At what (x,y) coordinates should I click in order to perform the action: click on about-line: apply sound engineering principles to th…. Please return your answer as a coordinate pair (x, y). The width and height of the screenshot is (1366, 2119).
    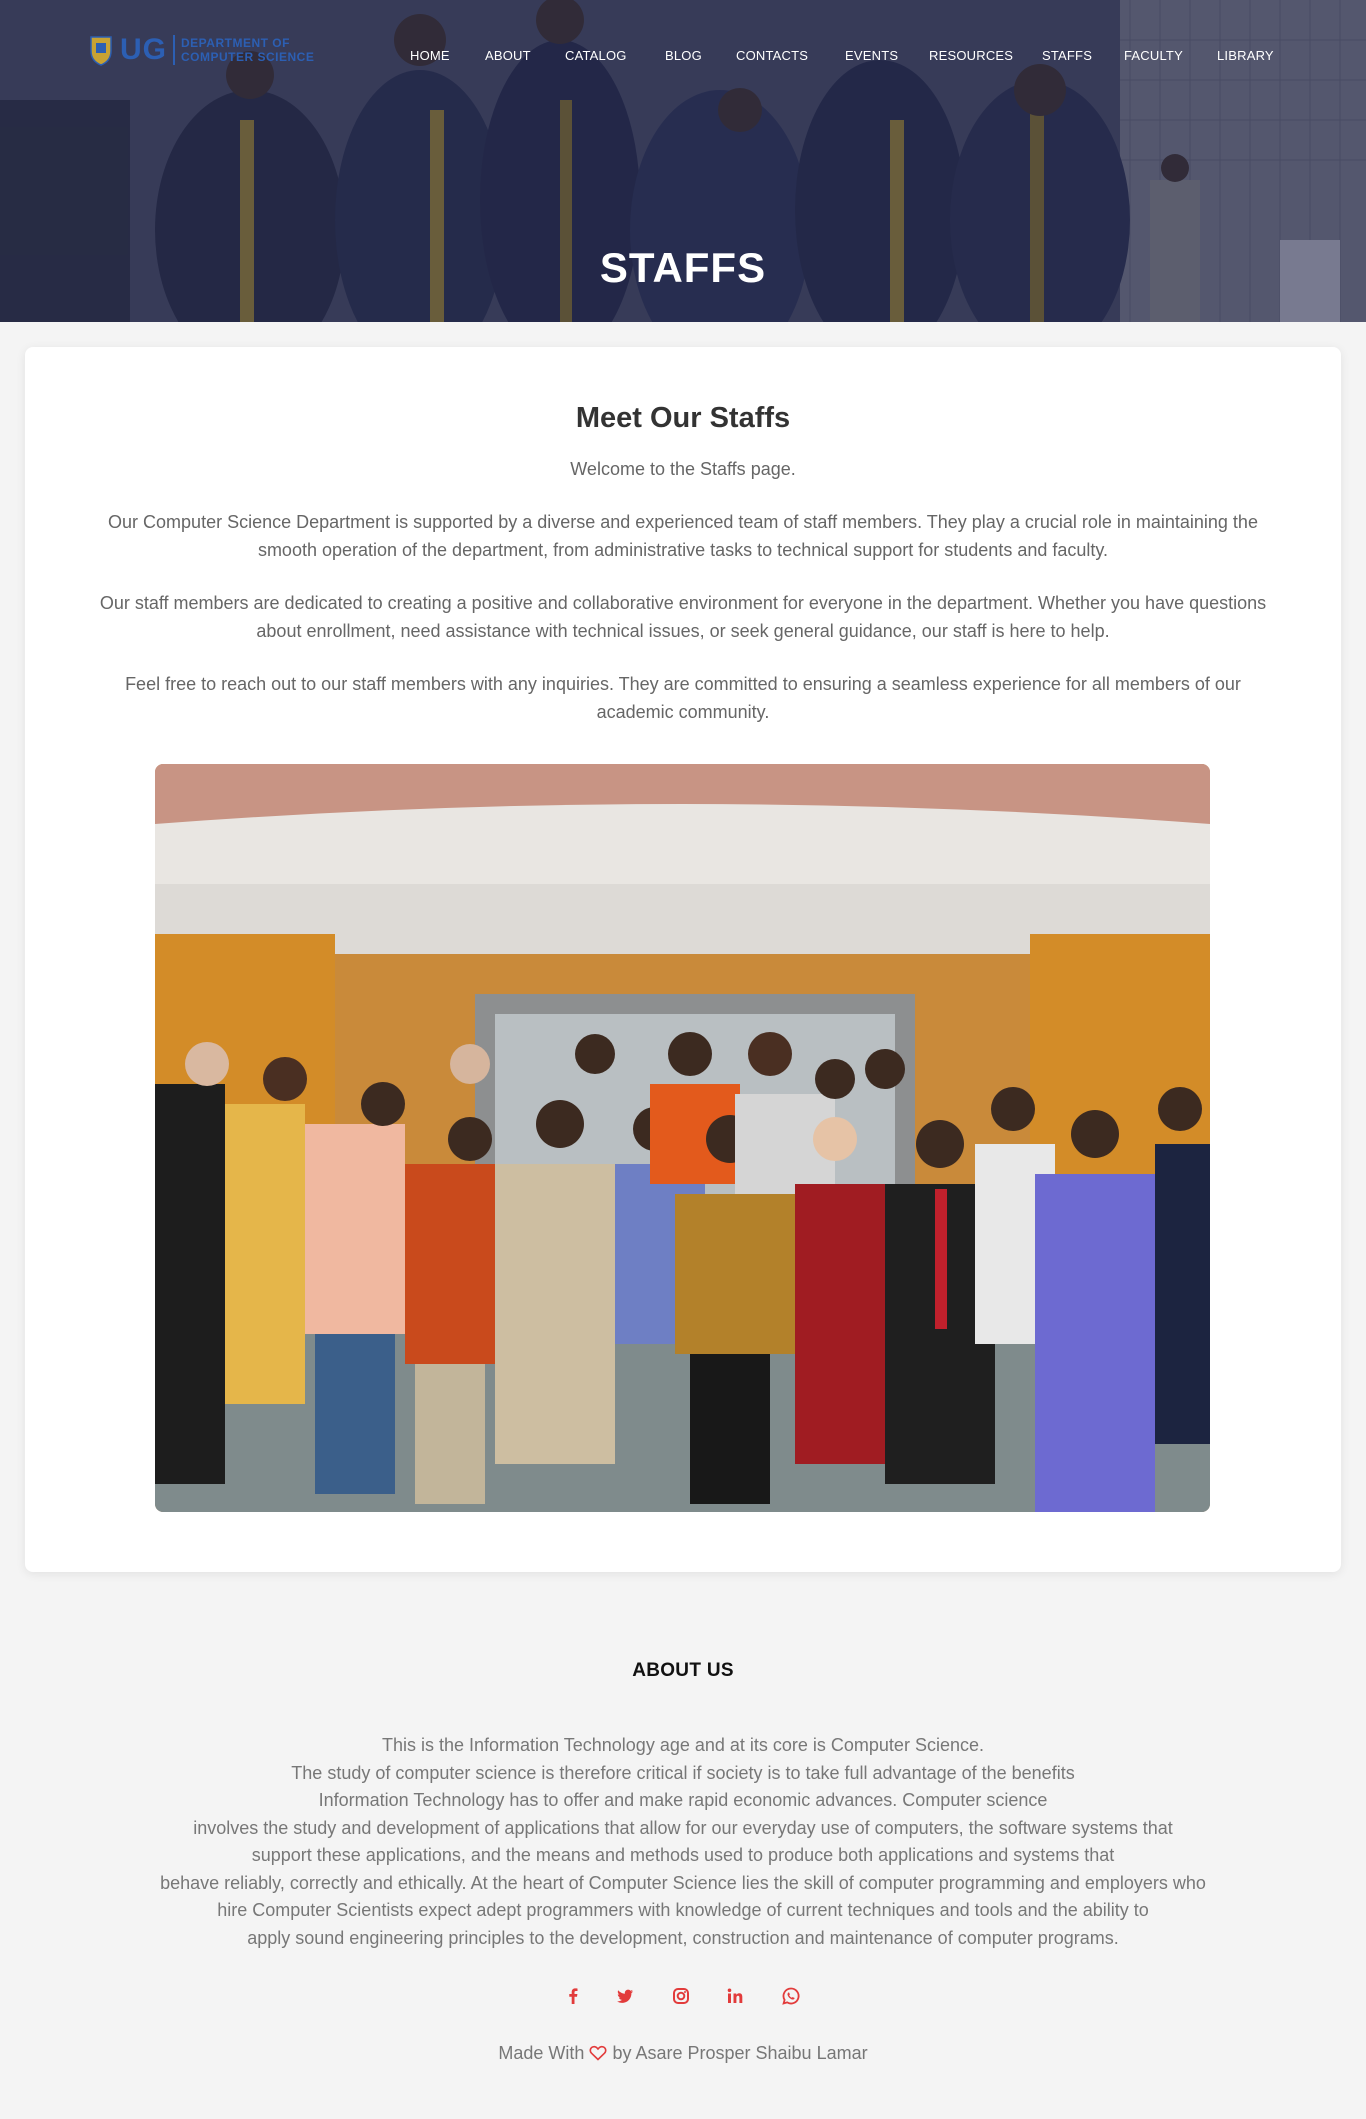
    Looking at the image, I should click on (683, 1937).